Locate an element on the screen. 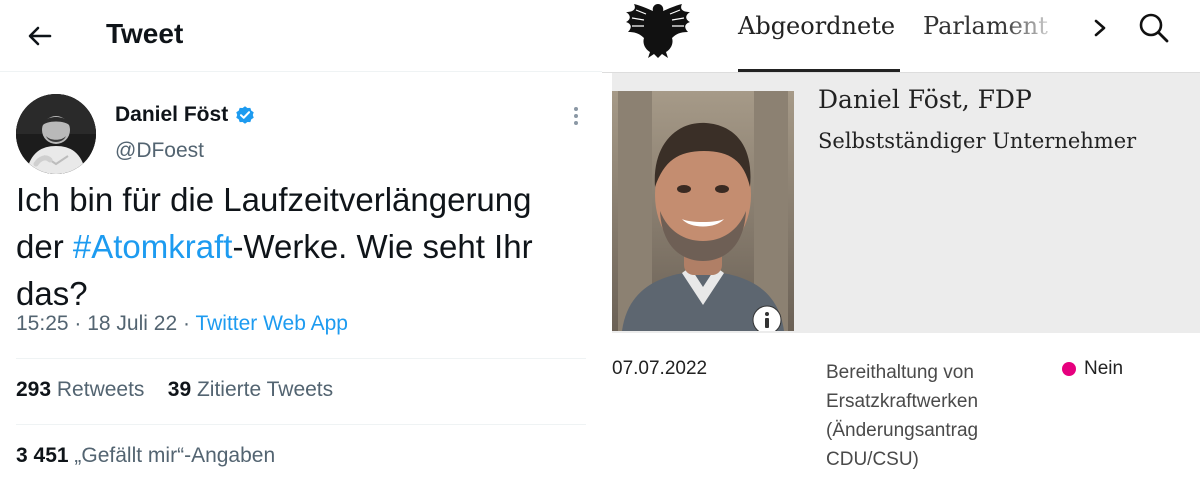 This screenshot has width=1200, height=486. member-name: Daniel Föst, FDP is located at coordinates (925, 99).